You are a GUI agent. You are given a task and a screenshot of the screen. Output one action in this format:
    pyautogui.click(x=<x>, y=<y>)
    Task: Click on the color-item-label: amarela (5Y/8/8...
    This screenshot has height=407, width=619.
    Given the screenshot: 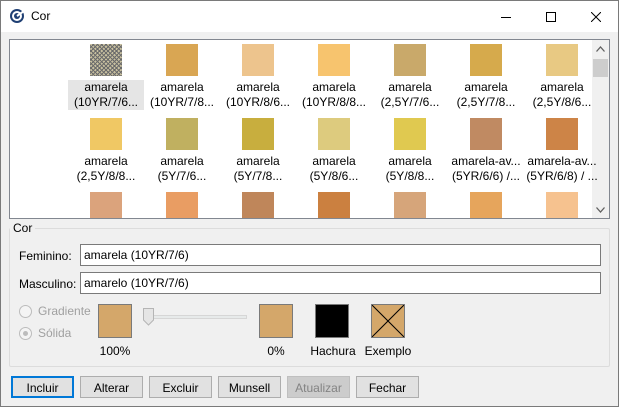 What is the action you would take?
    pyautogui.click(x=410, y=168)
    